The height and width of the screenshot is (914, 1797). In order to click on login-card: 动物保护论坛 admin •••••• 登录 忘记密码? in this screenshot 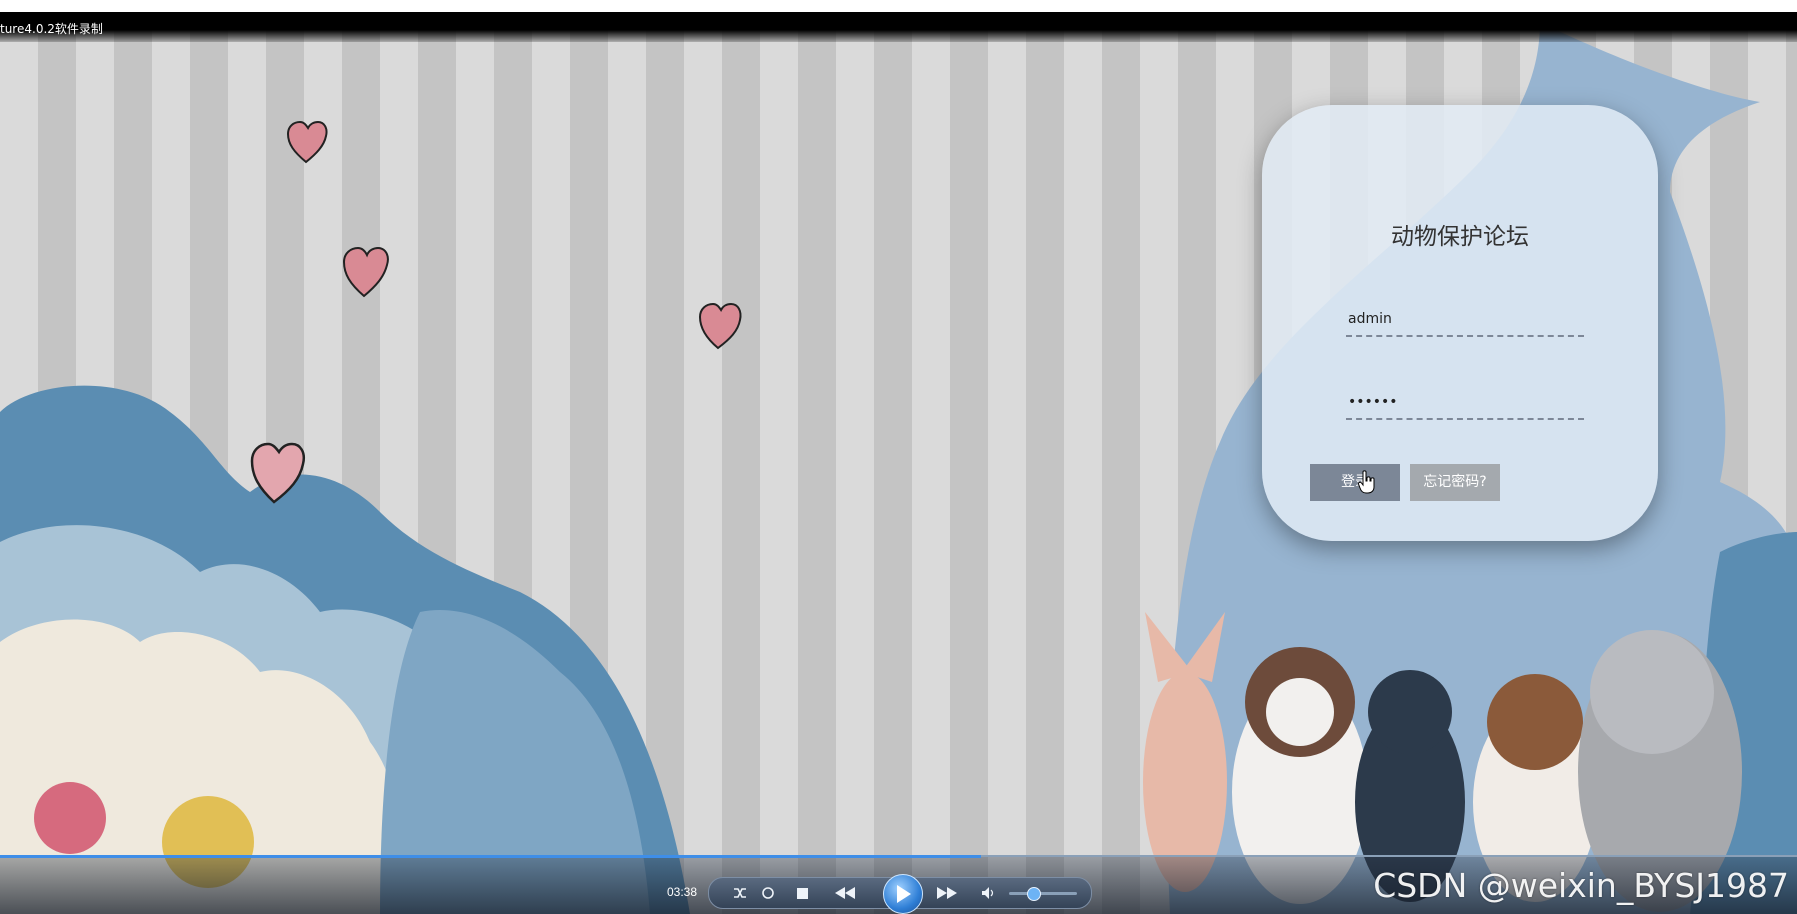, I will do `click(1460, 323)`.